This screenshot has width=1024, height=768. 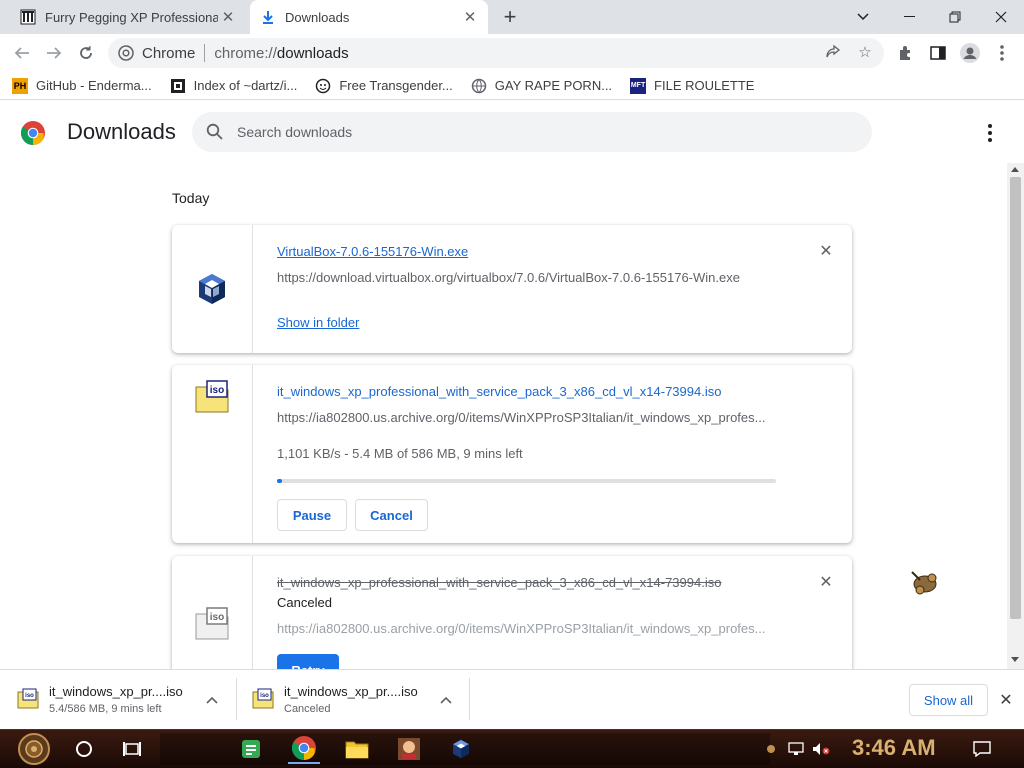 I want to click on game-app-icon, so click(x=409, y=749).